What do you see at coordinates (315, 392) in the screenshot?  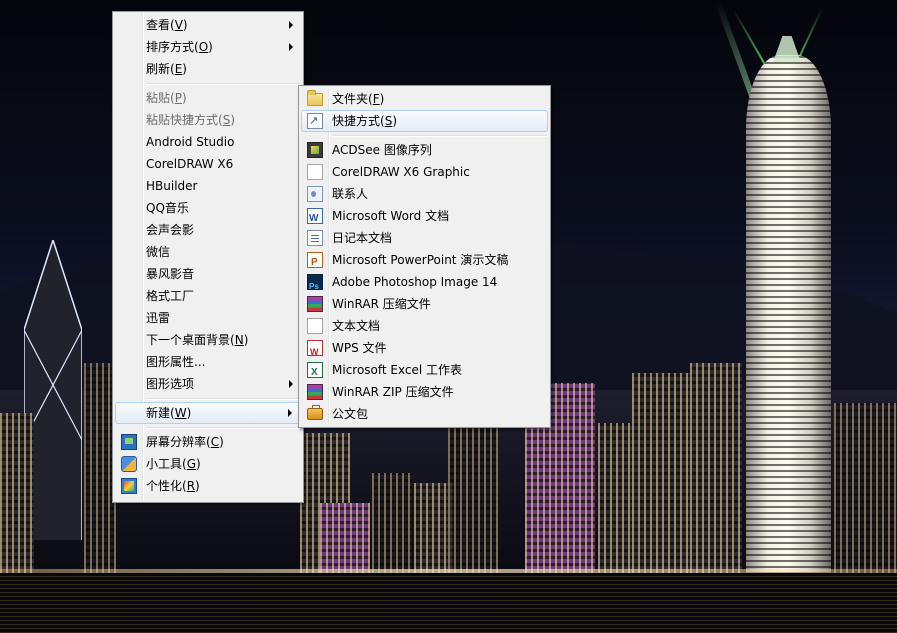 I see `winrar-zip-icon` at bounding box center [315, 392].